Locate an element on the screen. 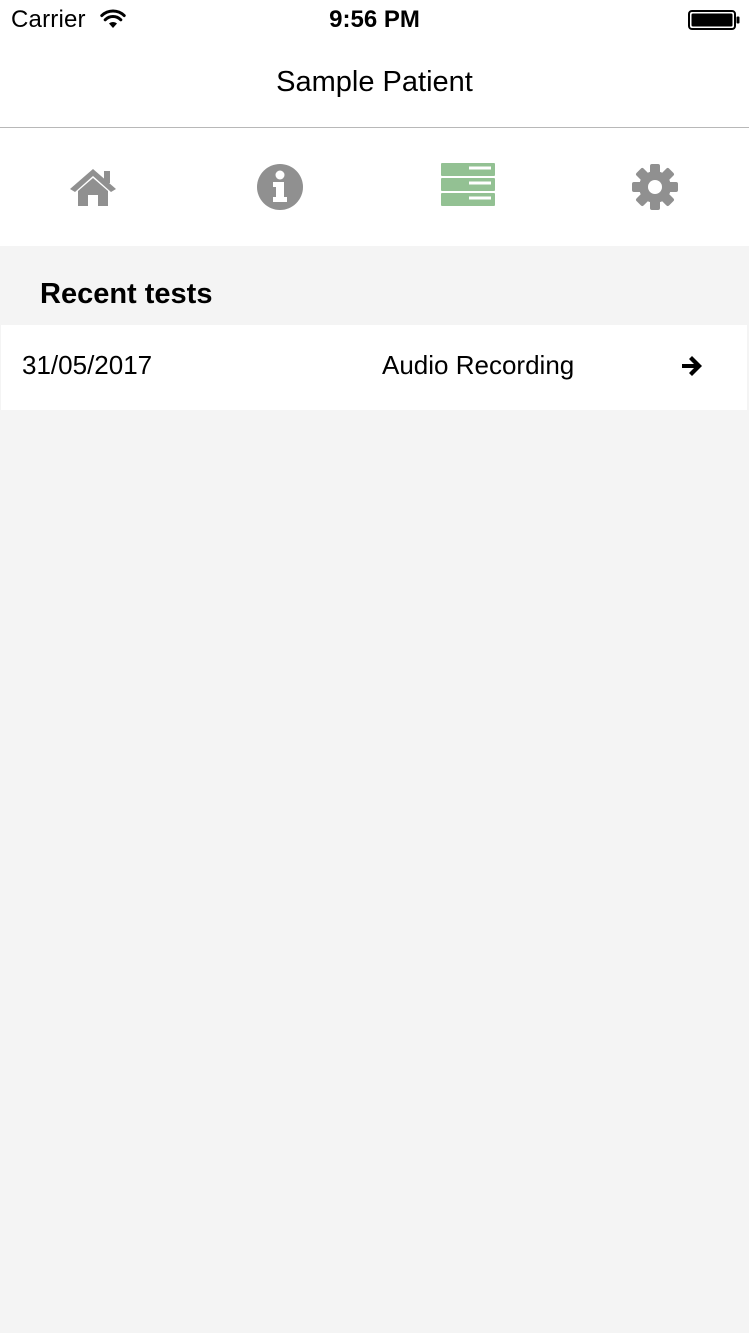 Image resolution: width=749 pixels, height=1333 pixels. nav-bar: Sample Patient is located at coordinates (374, 84).